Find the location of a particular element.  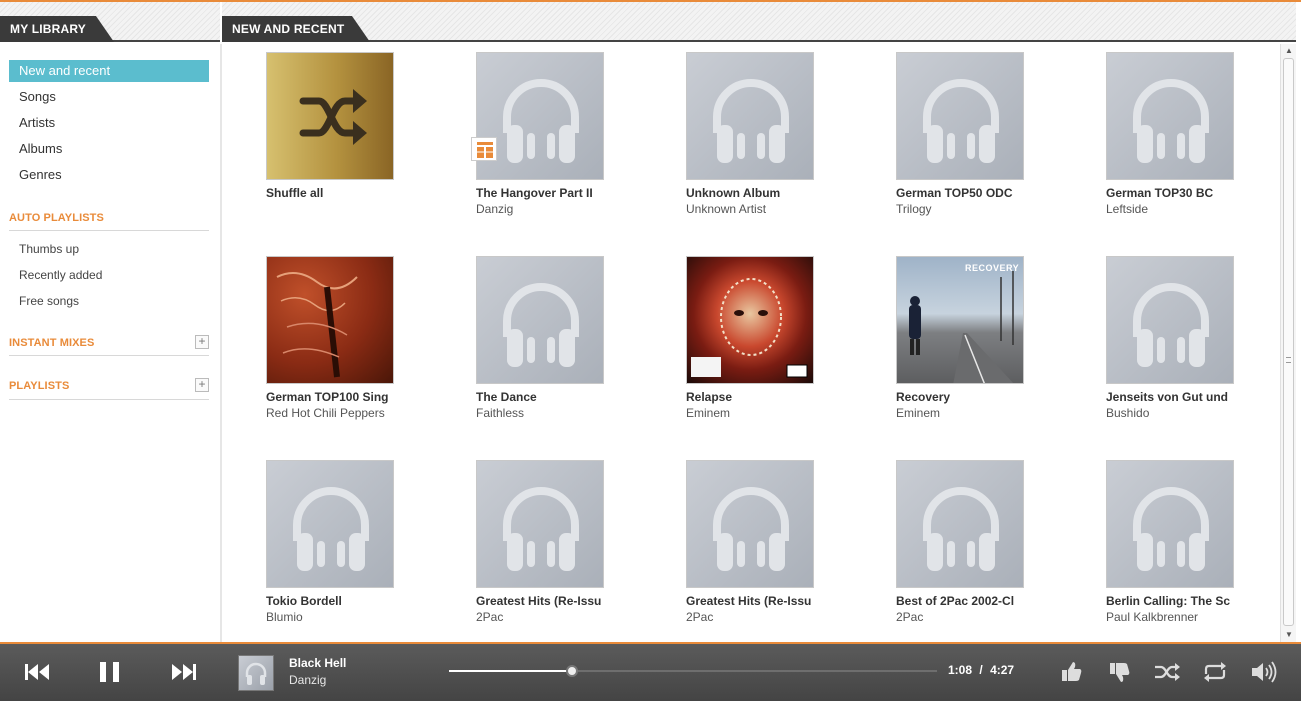

auto-playlist-recently-added: Recently added is located at coordinates (109, 275).